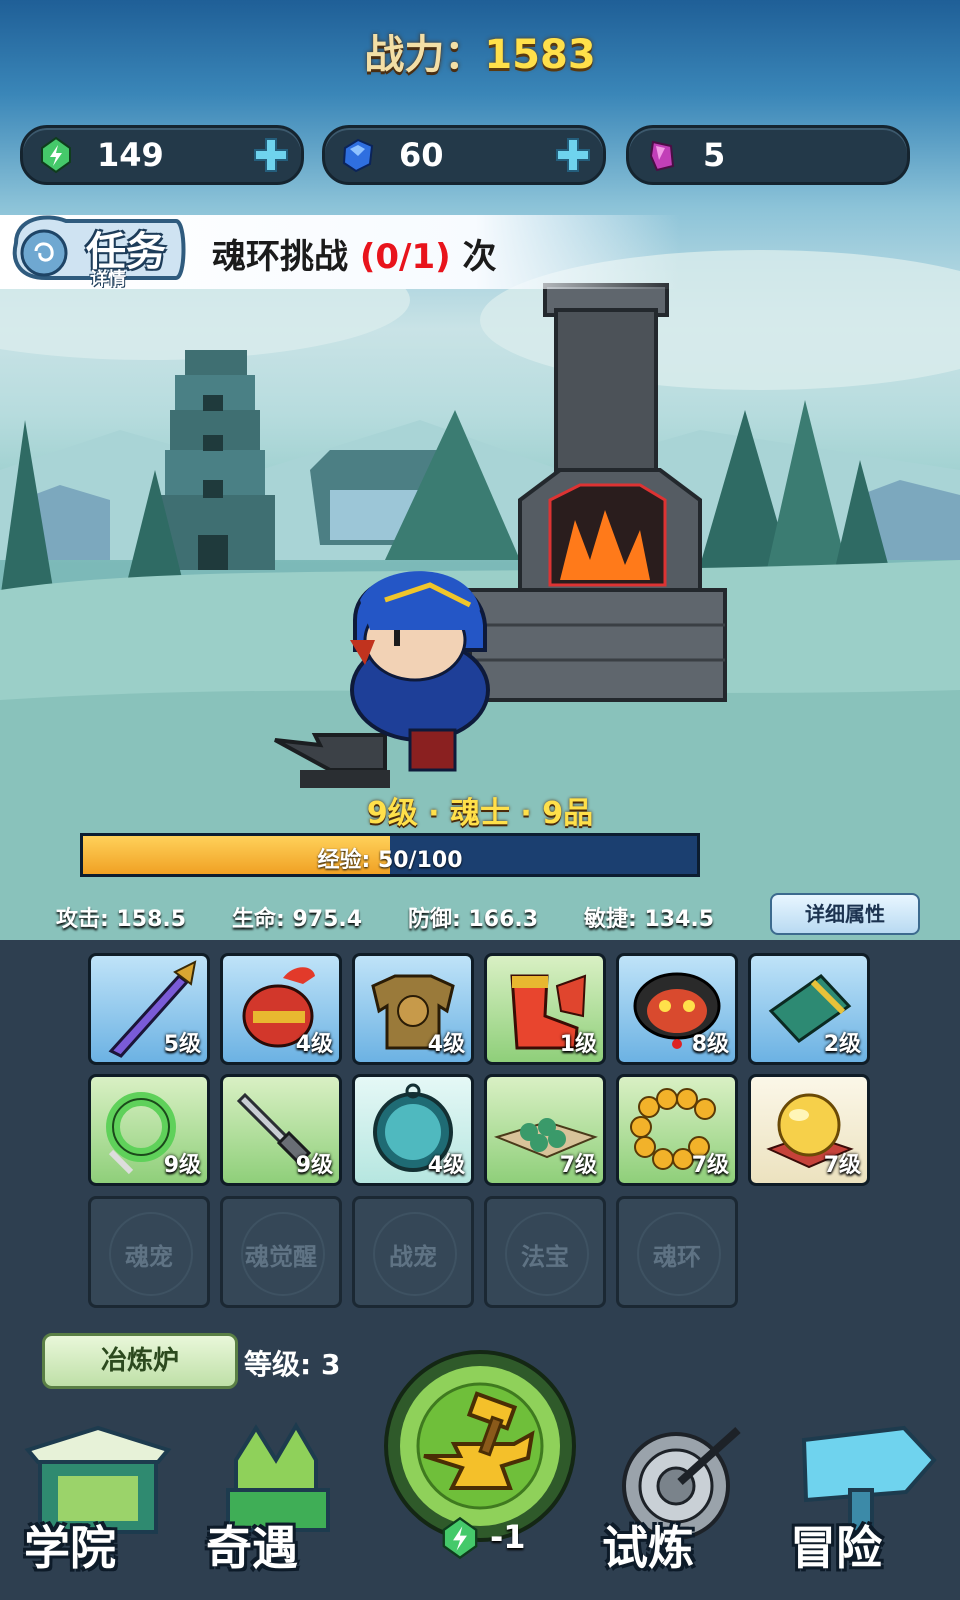 The image size is (960, 1600). Describe the element at coordinates (677, 1130) in the screenshot. I see `equip-slot-bead-necklace: 7级` at that location.